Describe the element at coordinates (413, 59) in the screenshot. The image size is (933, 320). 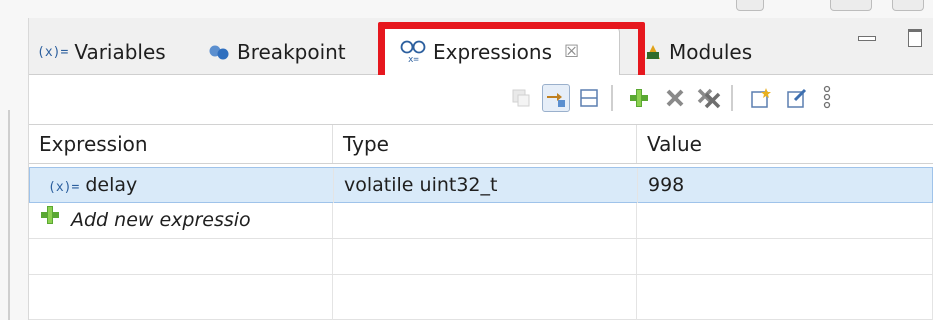
I see `svg-text: x=` at that location.